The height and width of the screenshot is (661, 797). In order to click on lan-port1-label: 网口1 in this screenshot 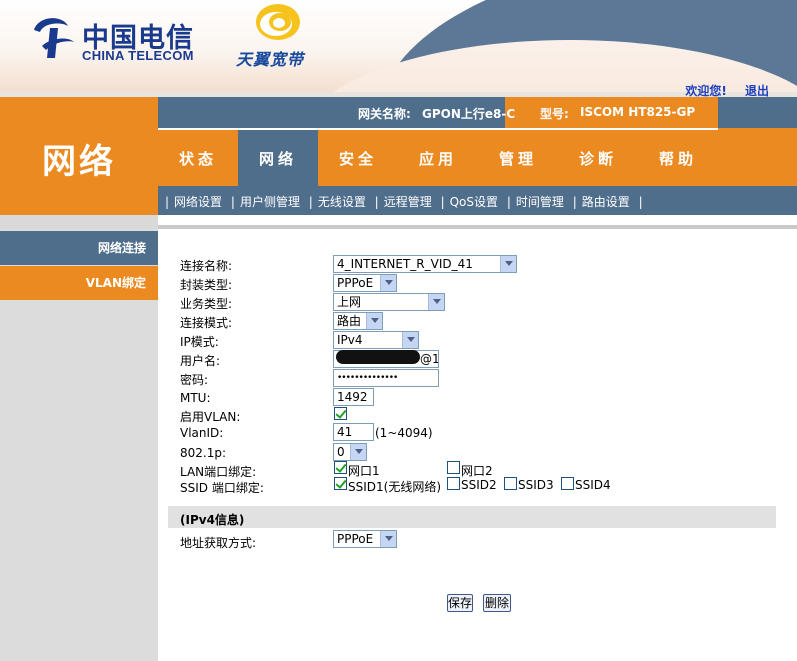, I will do `click(364, 471)`.